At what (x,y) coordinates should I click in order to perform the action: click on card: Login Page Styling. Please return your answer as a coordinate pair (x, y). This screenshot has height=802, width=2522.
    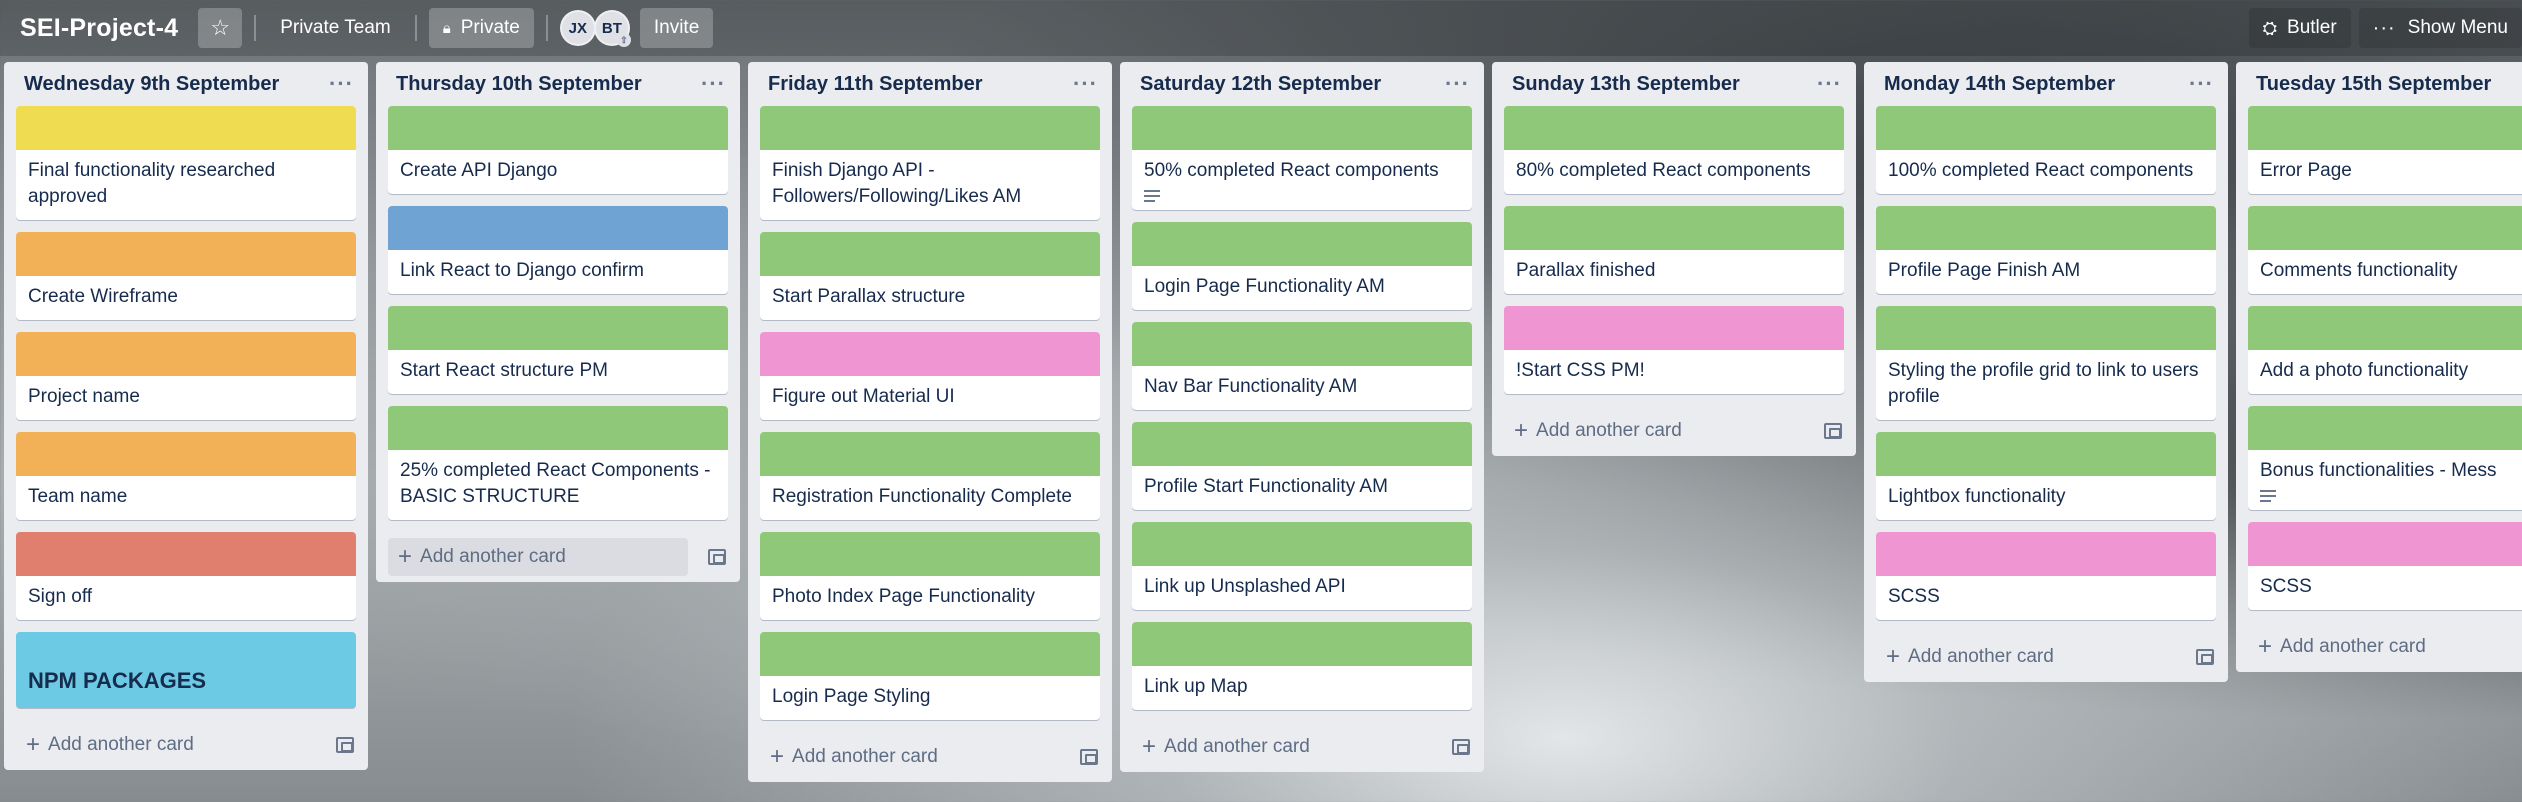
    Looking at the image, I should click on (930, 676).